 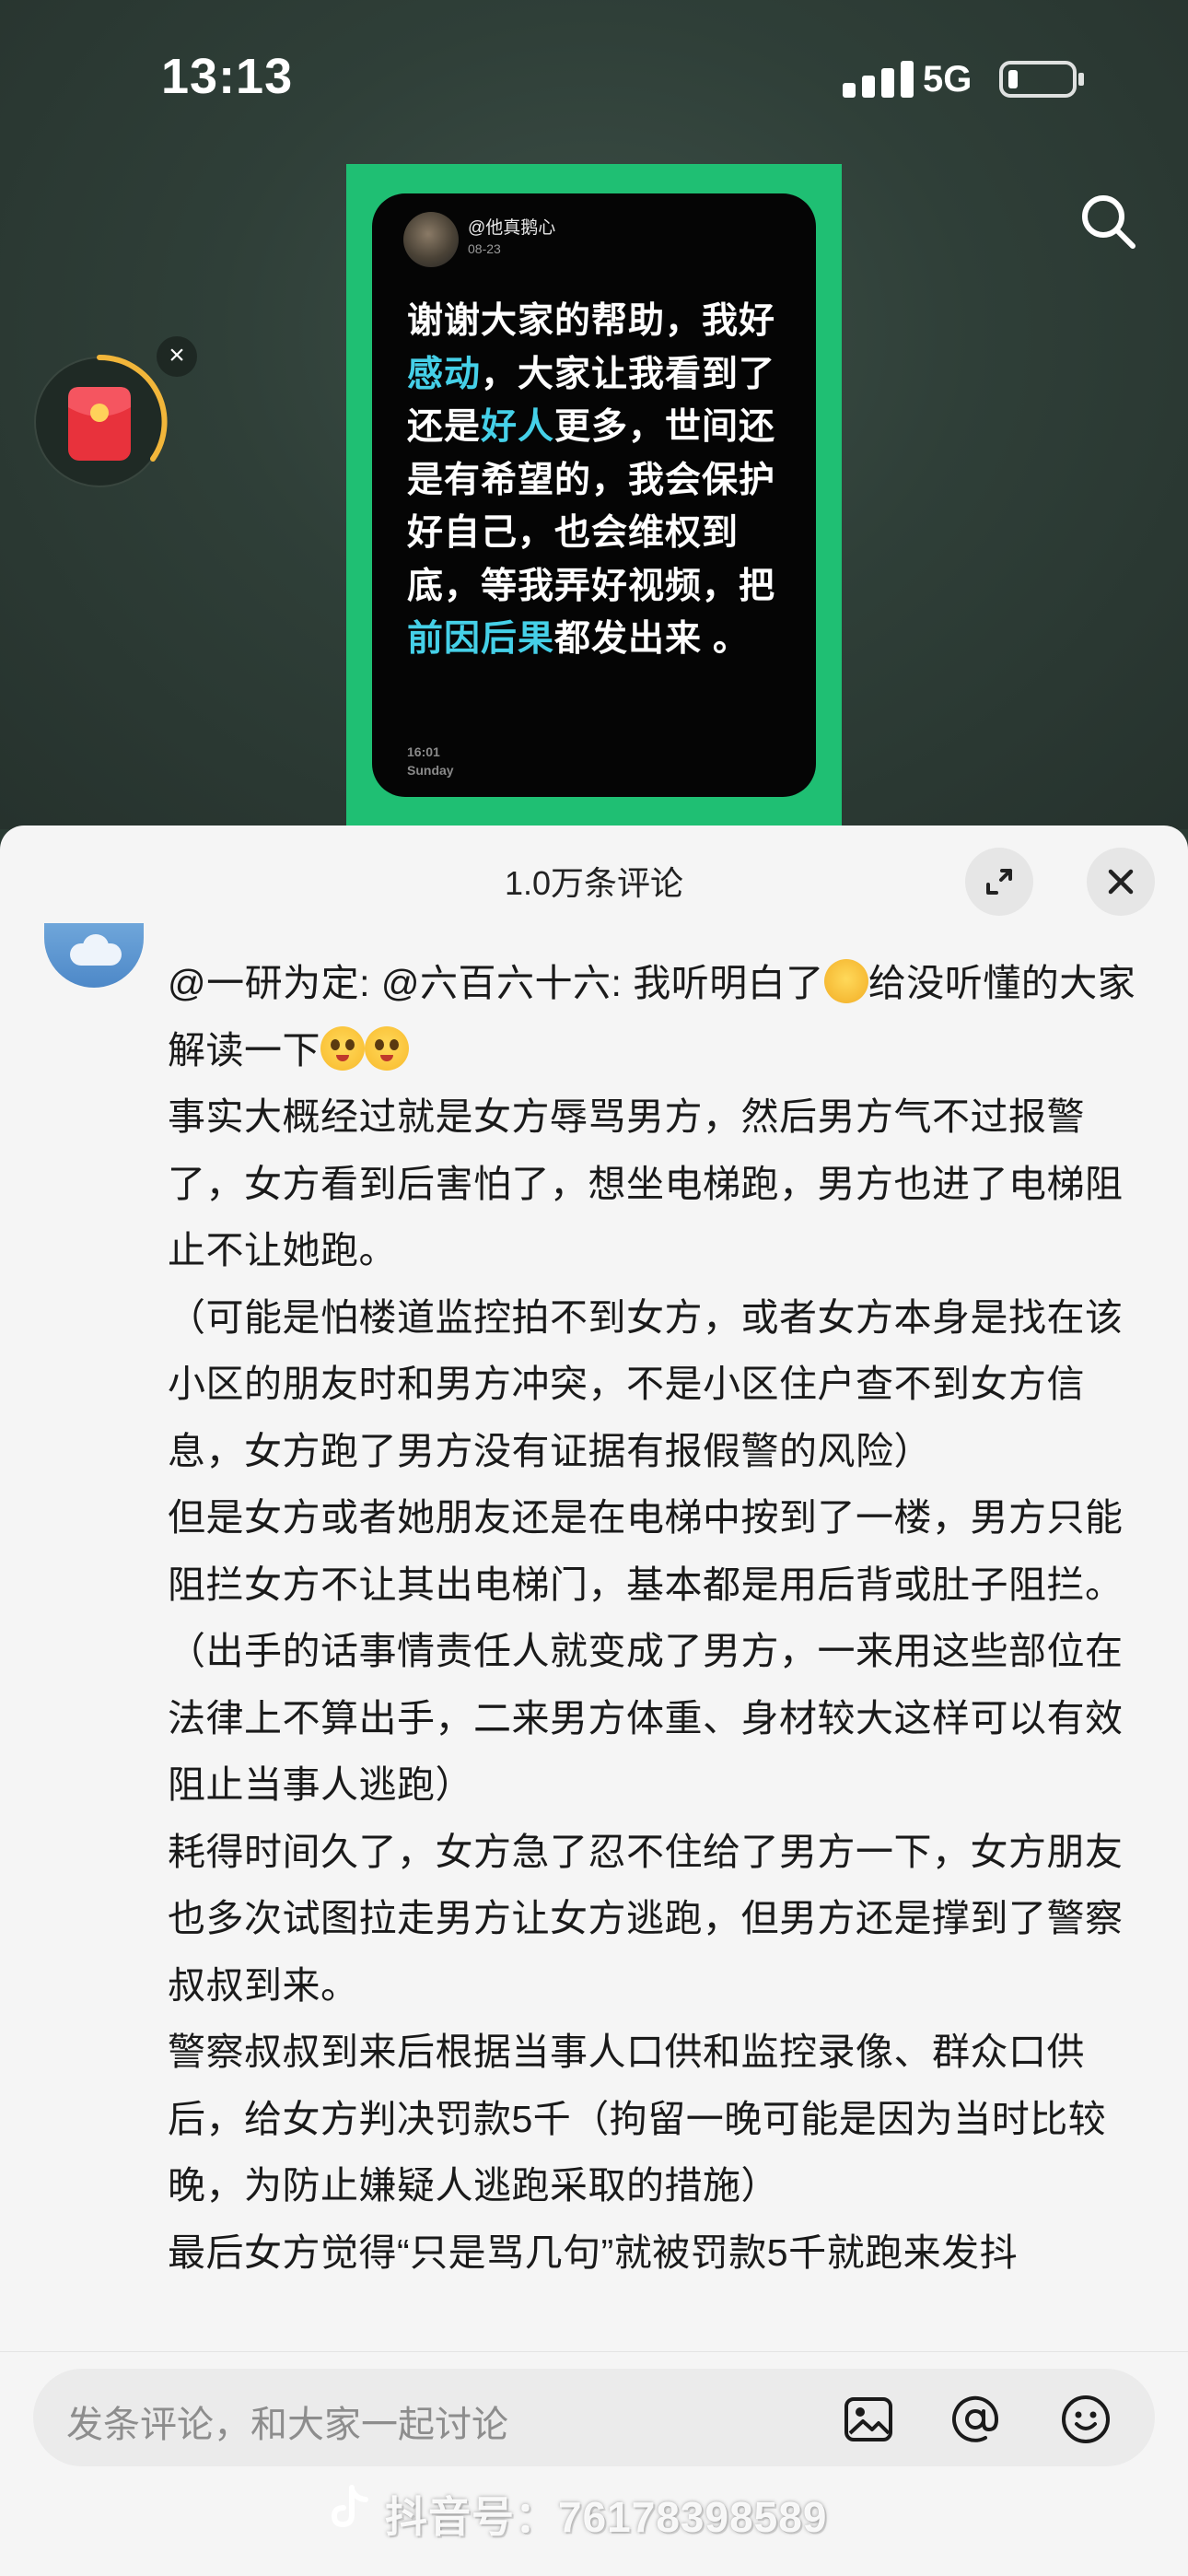 I want to click on image-icon, so click(x=869, y=2419).